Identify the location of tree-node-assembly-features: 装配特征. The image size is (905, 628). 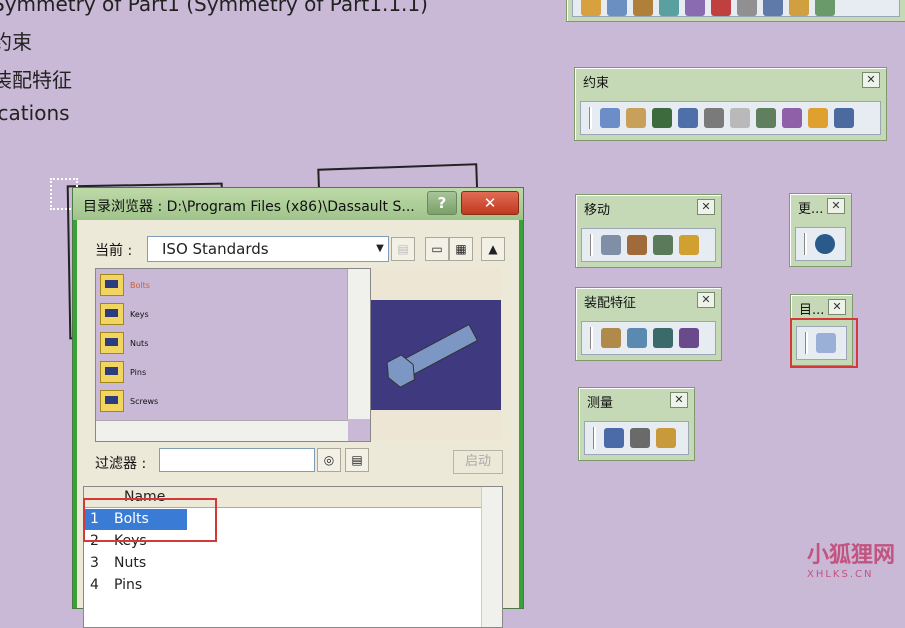
(36, 78).